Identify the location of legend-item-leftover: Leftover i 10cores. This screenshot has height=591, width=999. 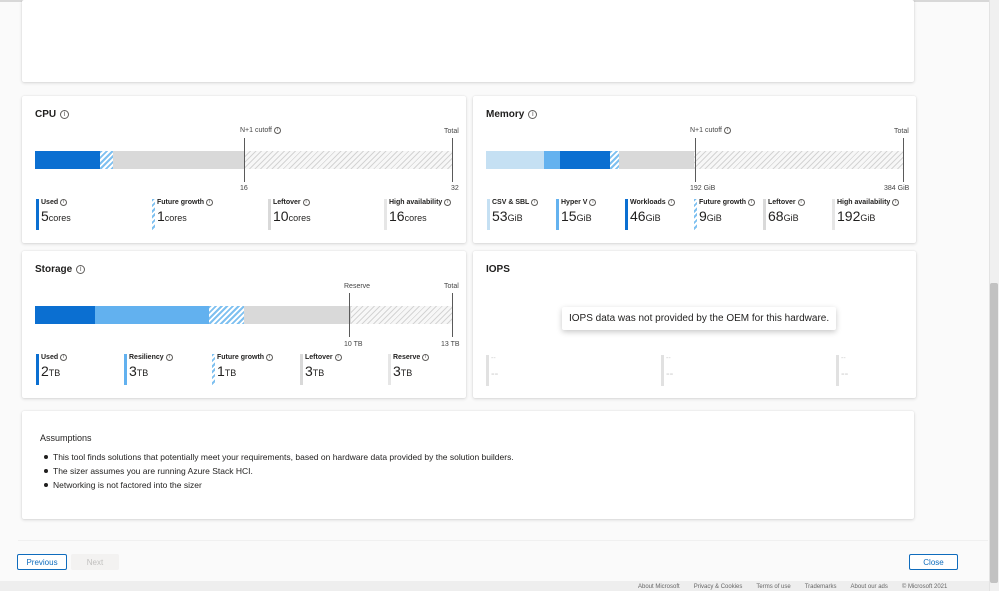
(289, 214).